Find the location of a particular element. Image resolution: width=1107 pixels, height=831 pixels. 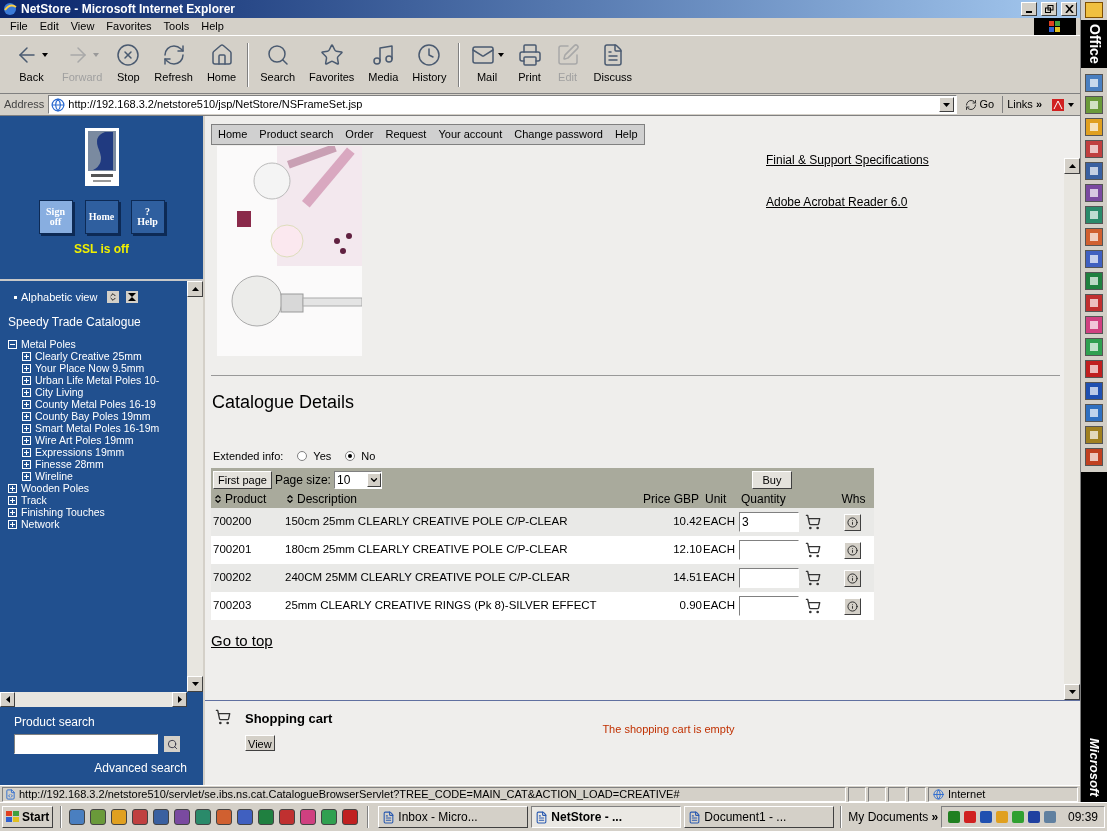

collapse-all-icon is located at coordinates (132, 297).